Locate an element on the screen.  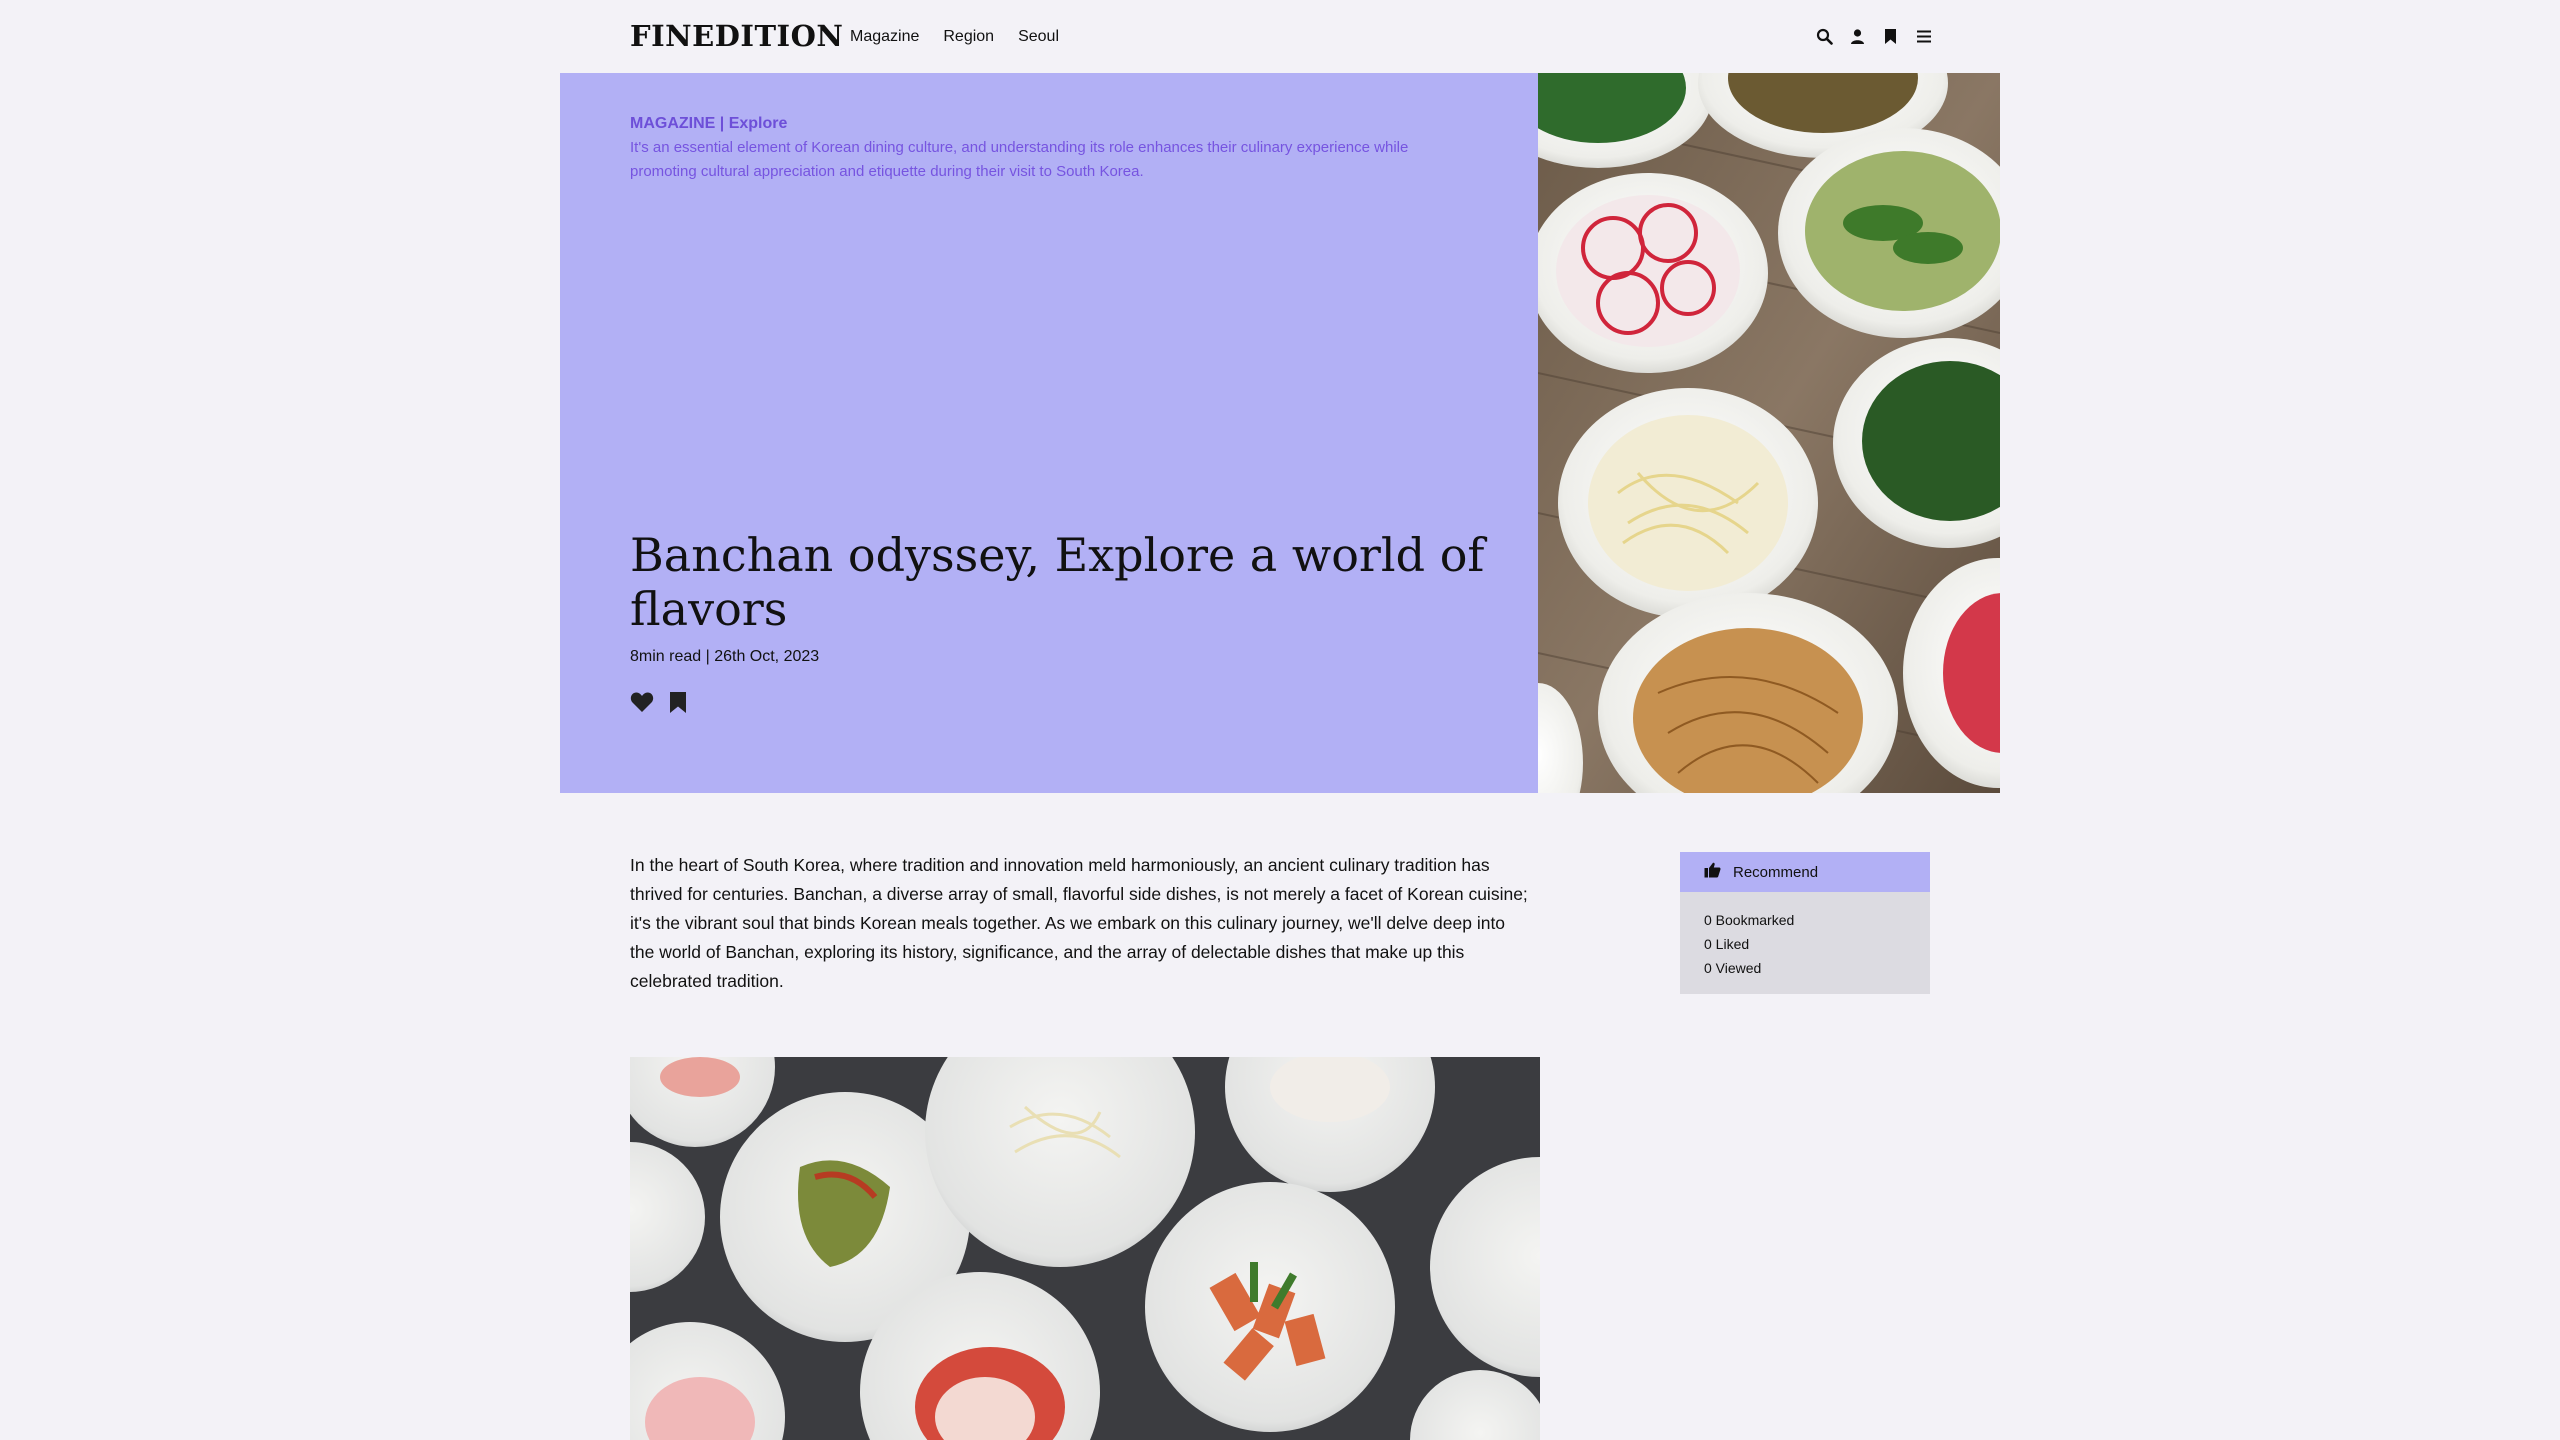
recommend-label: Recommend is located at coordinates (1776, 872).